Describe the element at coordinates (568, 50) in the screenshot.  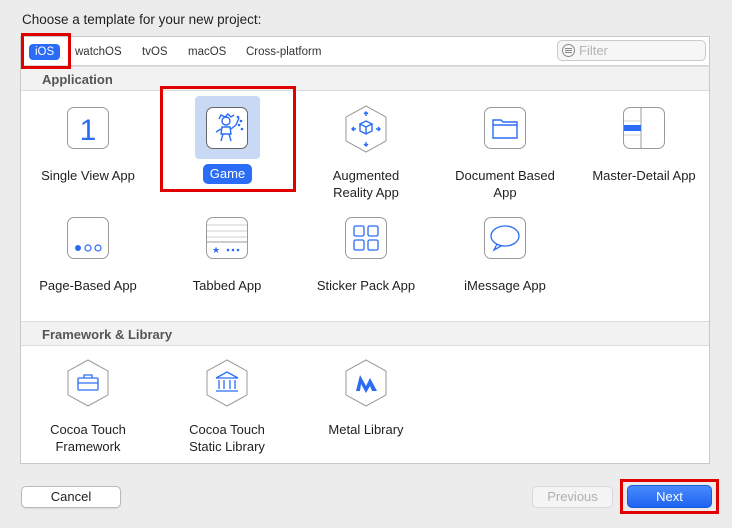
I see `filter-icon` at that location.